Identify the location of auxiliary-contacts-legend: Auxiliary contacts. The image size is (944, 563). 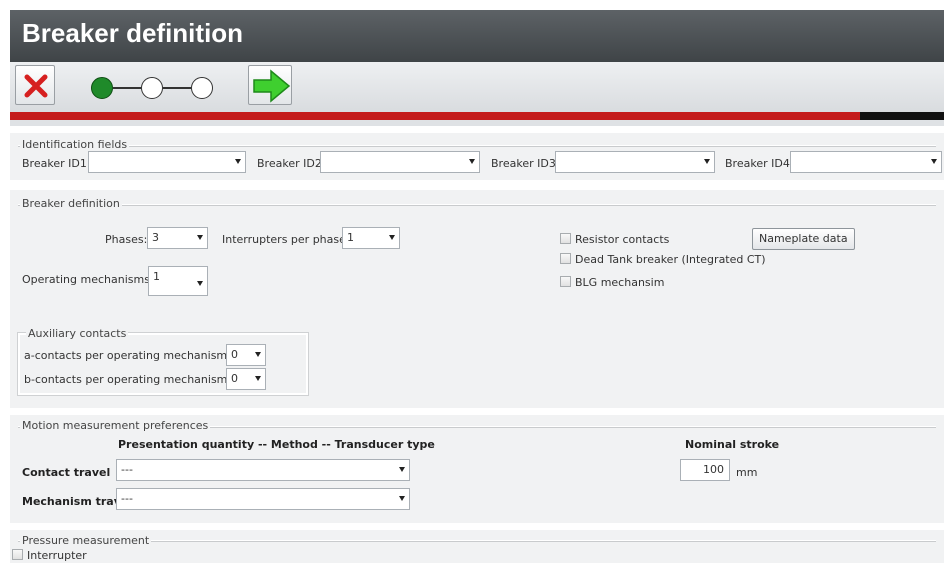
(77, 333).